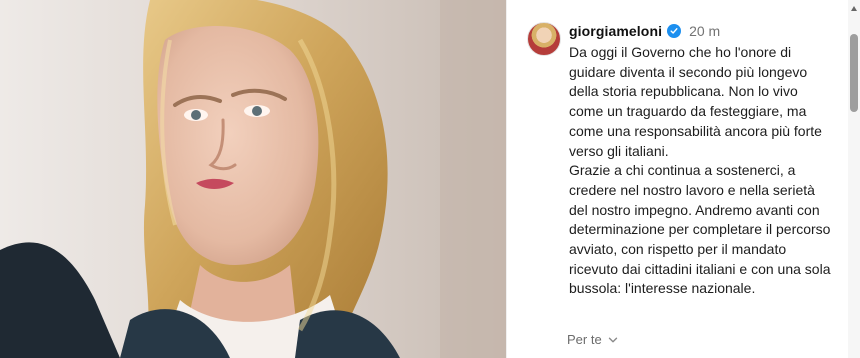 This screenshot has height=358, width=860. Describe the element at coordinates (612, 339) in the screenshot. I see `chevron-down-icon` at that location.